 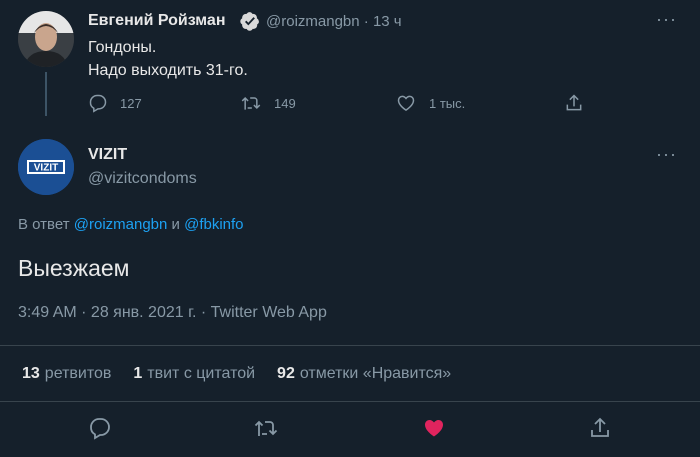 What do you see at coordinates (175, 224) in the screenshot?
I see `reply-and: и` at bounding box center [175, 224].